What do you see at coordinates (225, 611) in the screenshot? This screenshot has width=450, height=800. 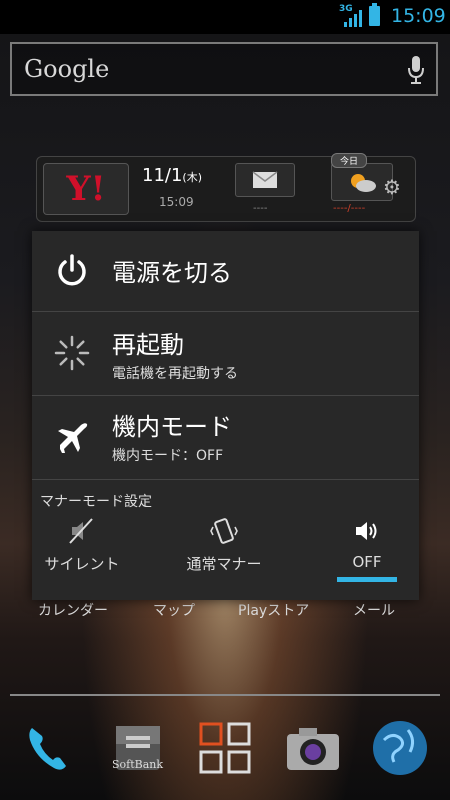 I see `app-labels-row: カレンダー マップ Playストア メール` at bounding box center [225, 611].